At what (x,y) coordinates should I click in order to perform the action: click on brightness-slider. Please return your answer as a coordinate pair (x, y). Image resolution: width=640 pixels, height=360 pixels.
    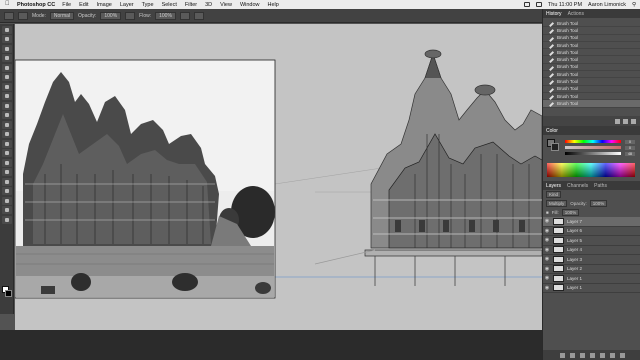
    Looking at the image, I should click on (593, 153).